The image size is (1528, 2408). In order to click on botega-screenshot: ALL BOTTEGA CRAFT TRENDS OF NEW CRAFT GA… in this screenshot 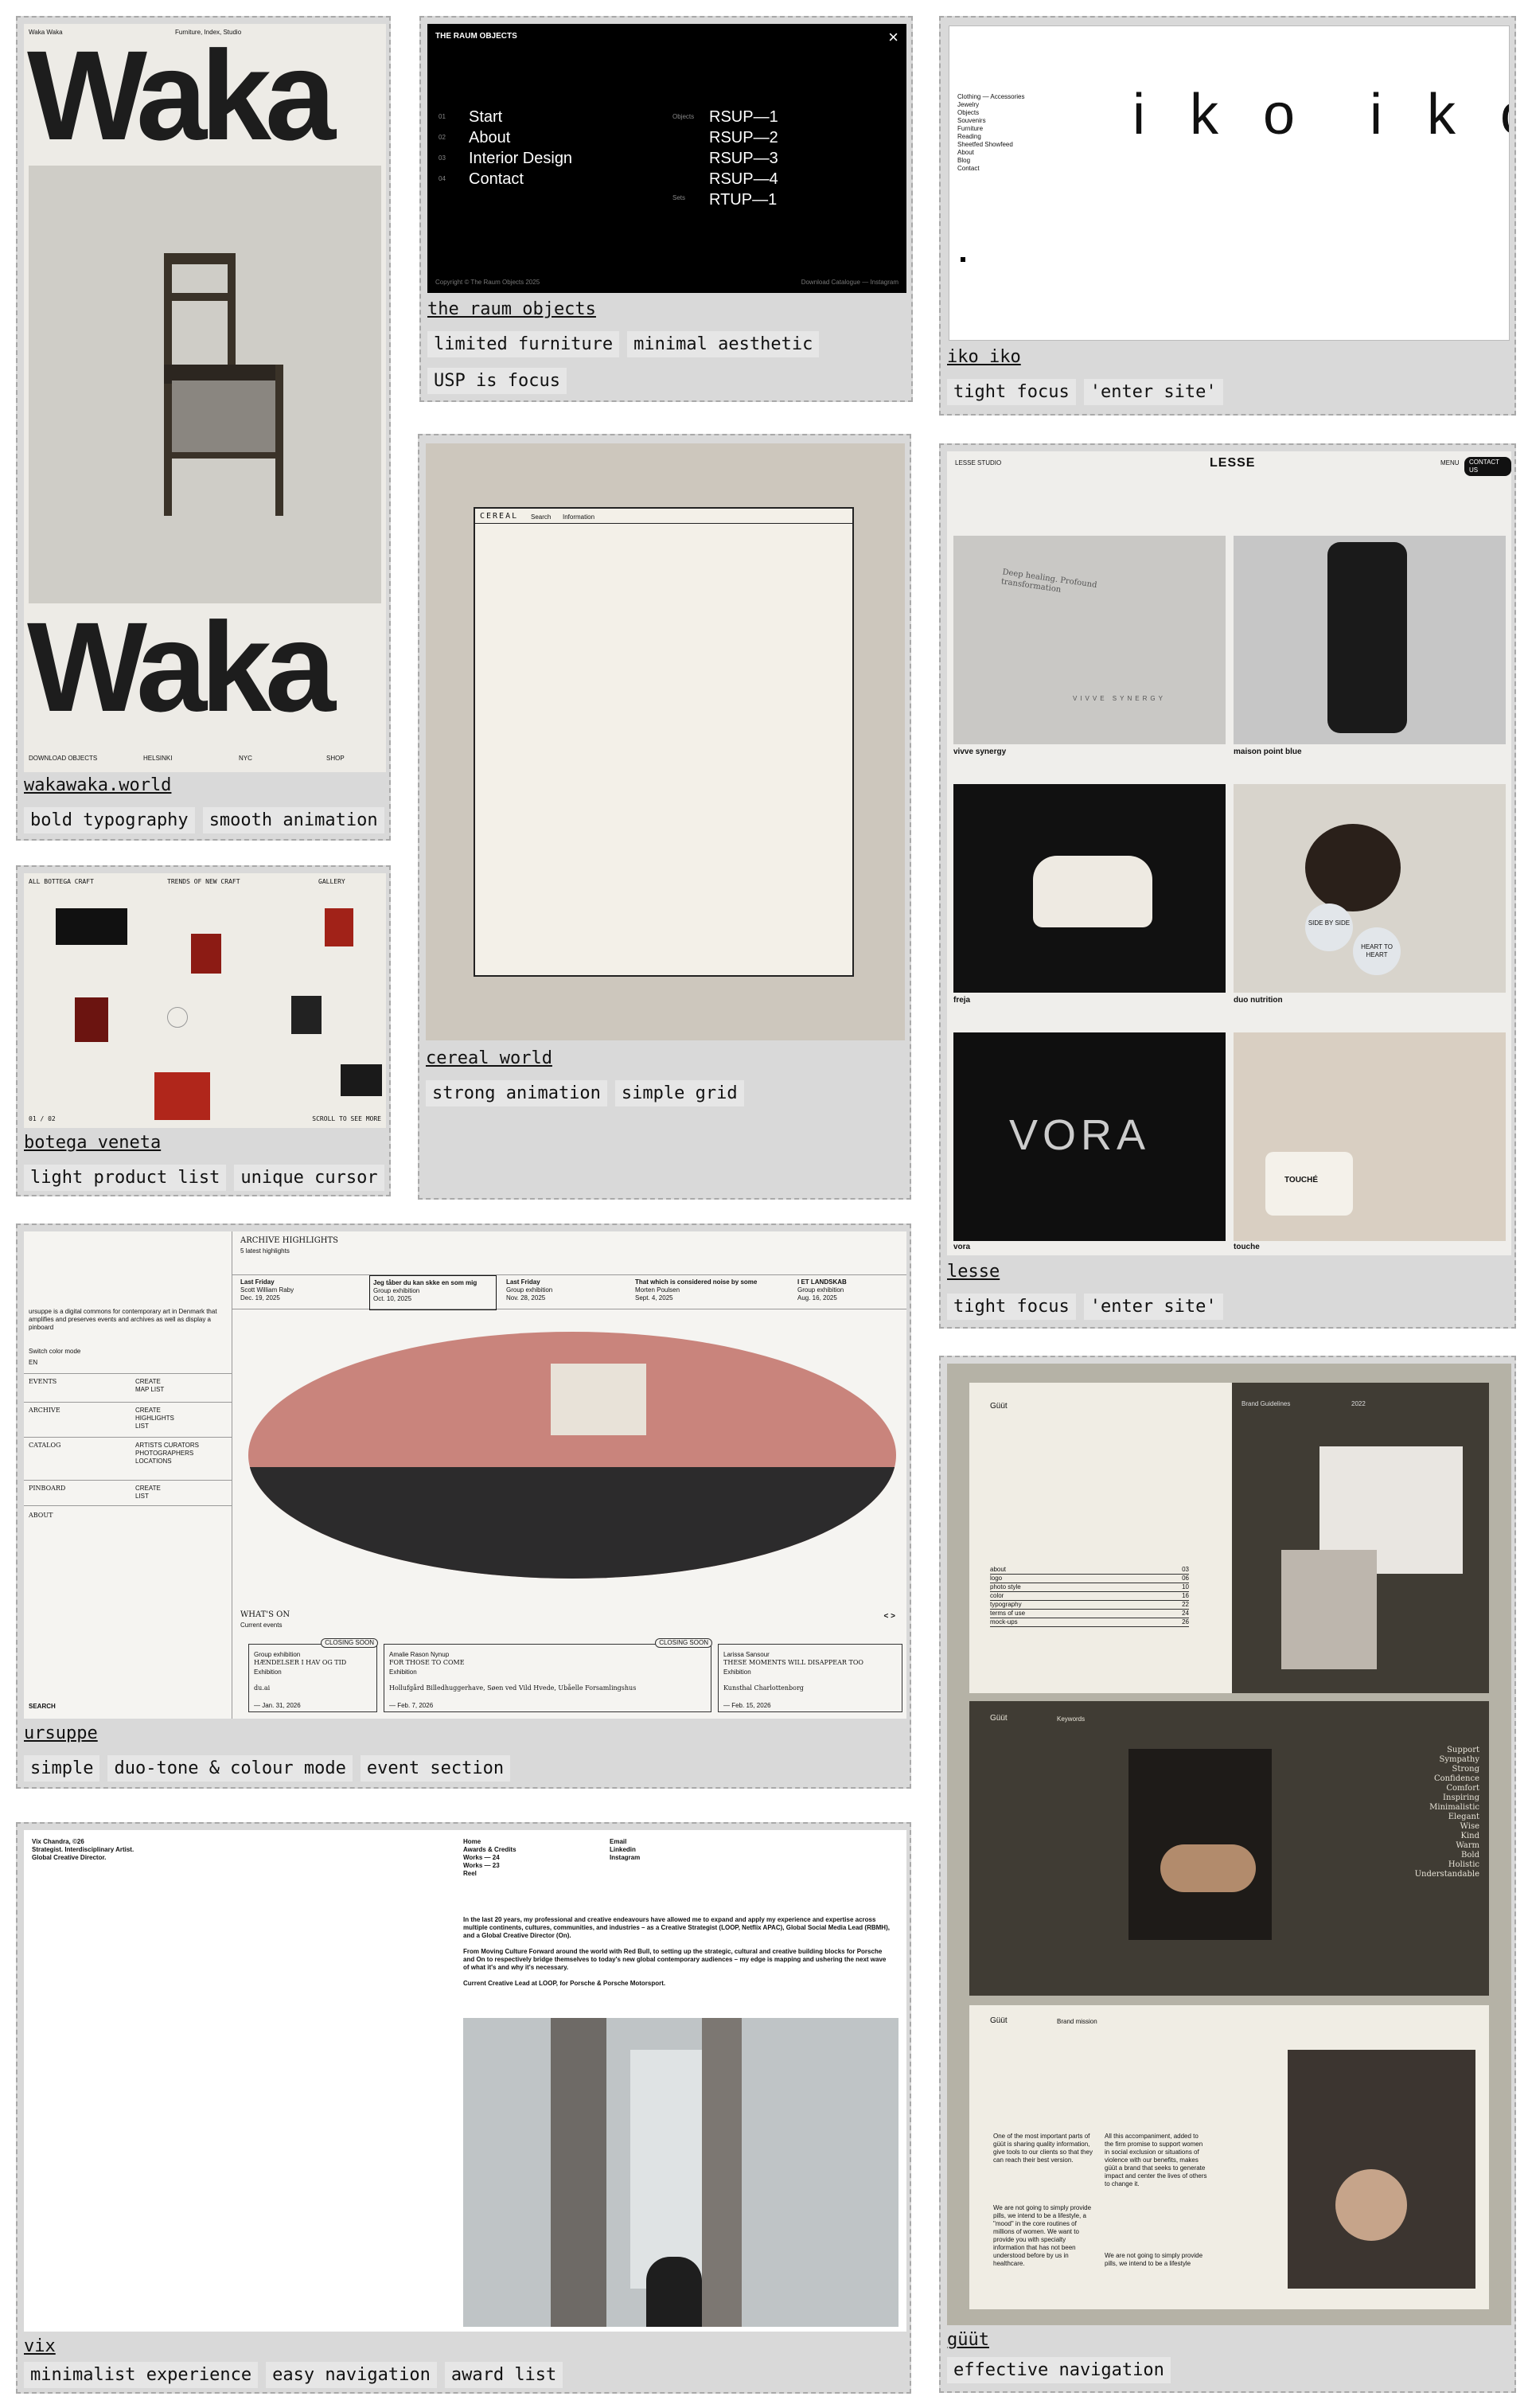, I will do `click(205, 1000)`.